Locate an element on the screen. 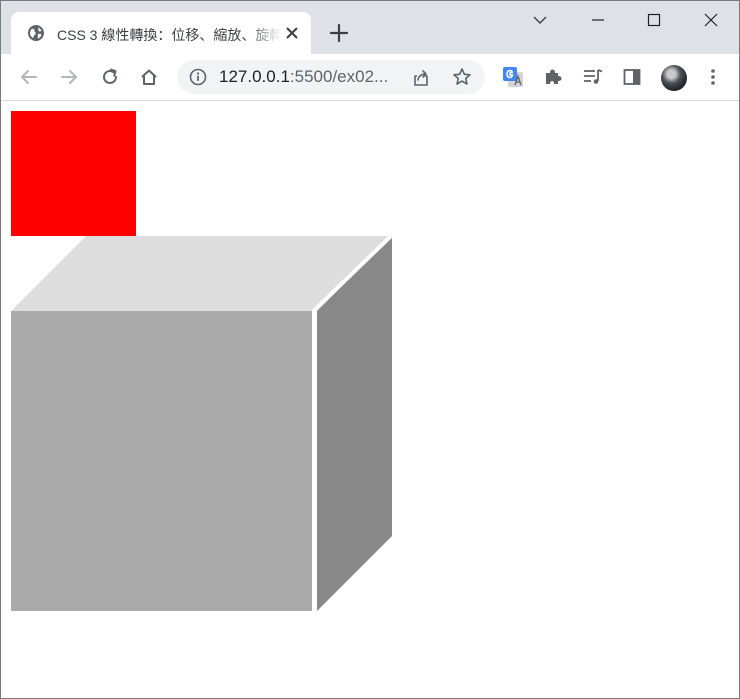  maximize-icon is located at coordinates (654, 20).